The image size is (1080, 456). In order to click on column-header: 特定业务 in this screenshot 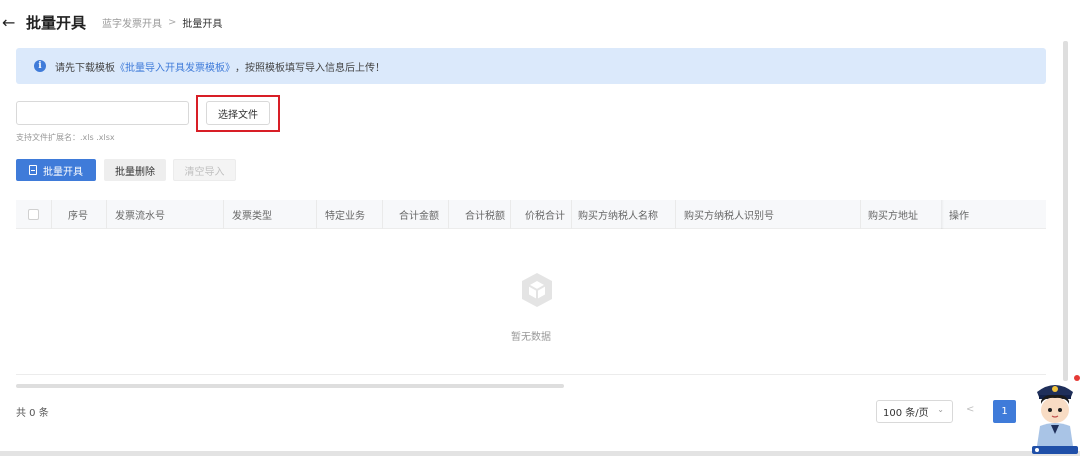, I will do `click(349, 214)`.